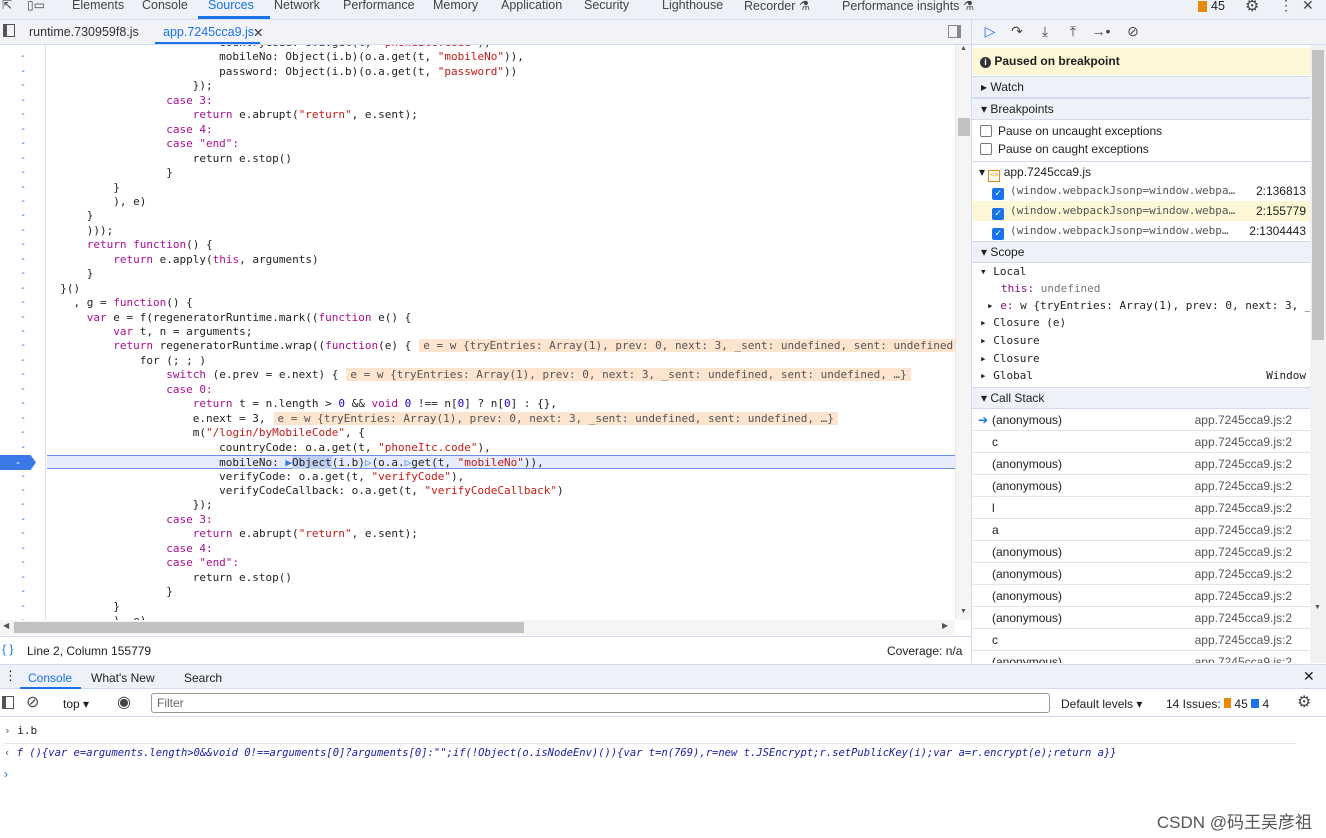  I want to click on issues-count: 45, so click(1218, 6).